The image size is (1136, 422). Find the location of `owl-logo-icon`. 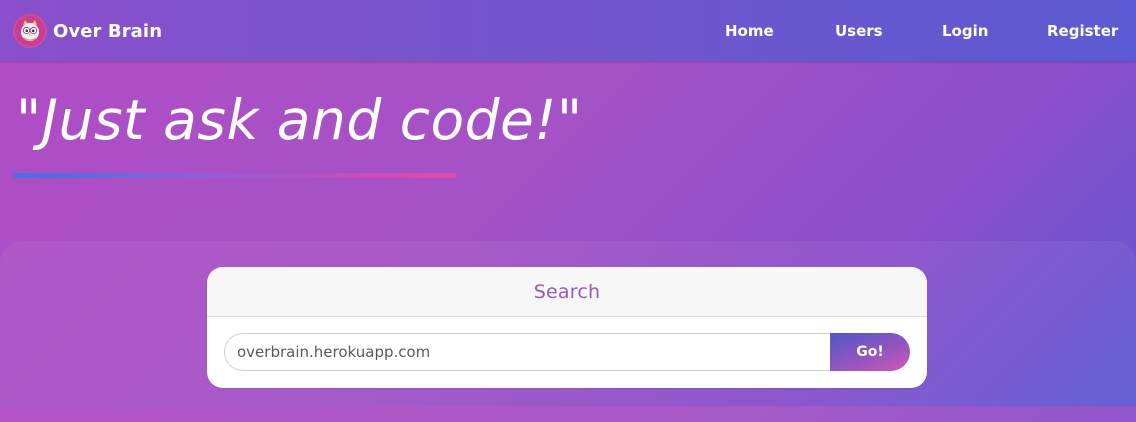

owl-logo-icon is located at coordinates (30, 31).